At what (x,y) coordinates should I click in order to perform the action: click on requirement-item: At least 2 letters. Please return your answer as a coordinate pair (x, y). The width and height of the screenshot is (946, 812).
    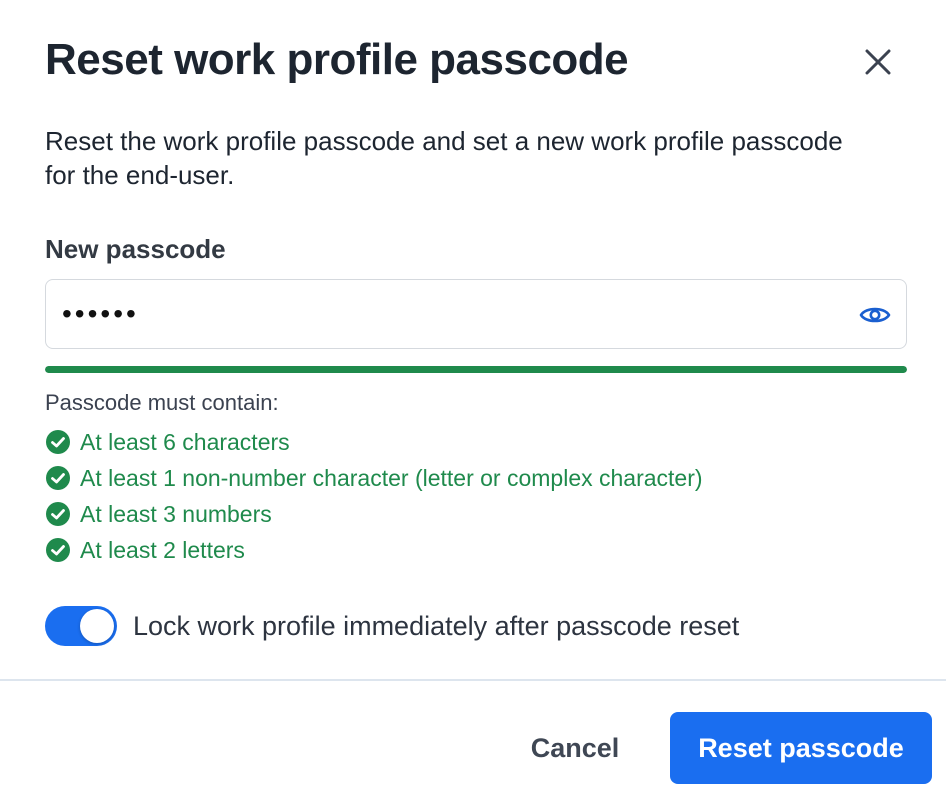
    Looking at the image, I should click on (374, 550).